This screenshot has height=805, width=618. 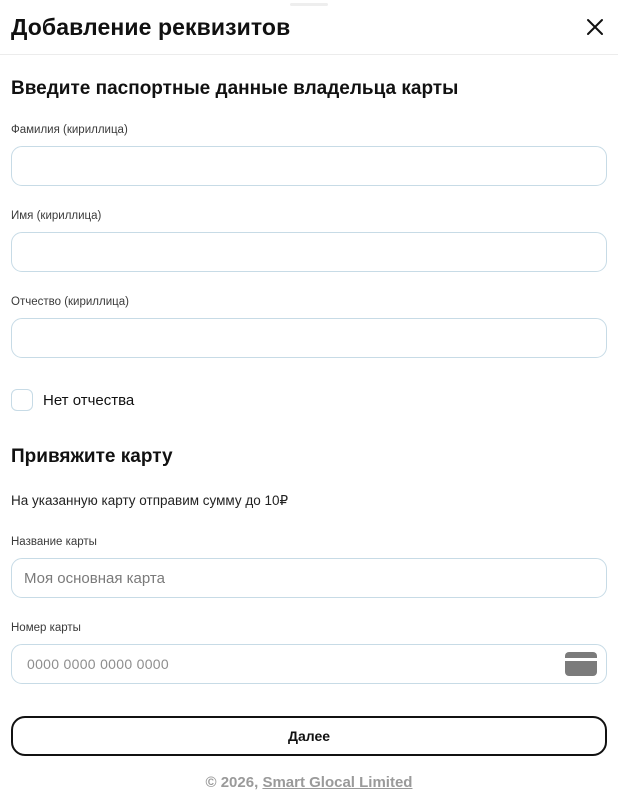 What do you see at coordinates (309, 252) in the screenshot?
I see `first-name-input` at bounding box center [309, 252].